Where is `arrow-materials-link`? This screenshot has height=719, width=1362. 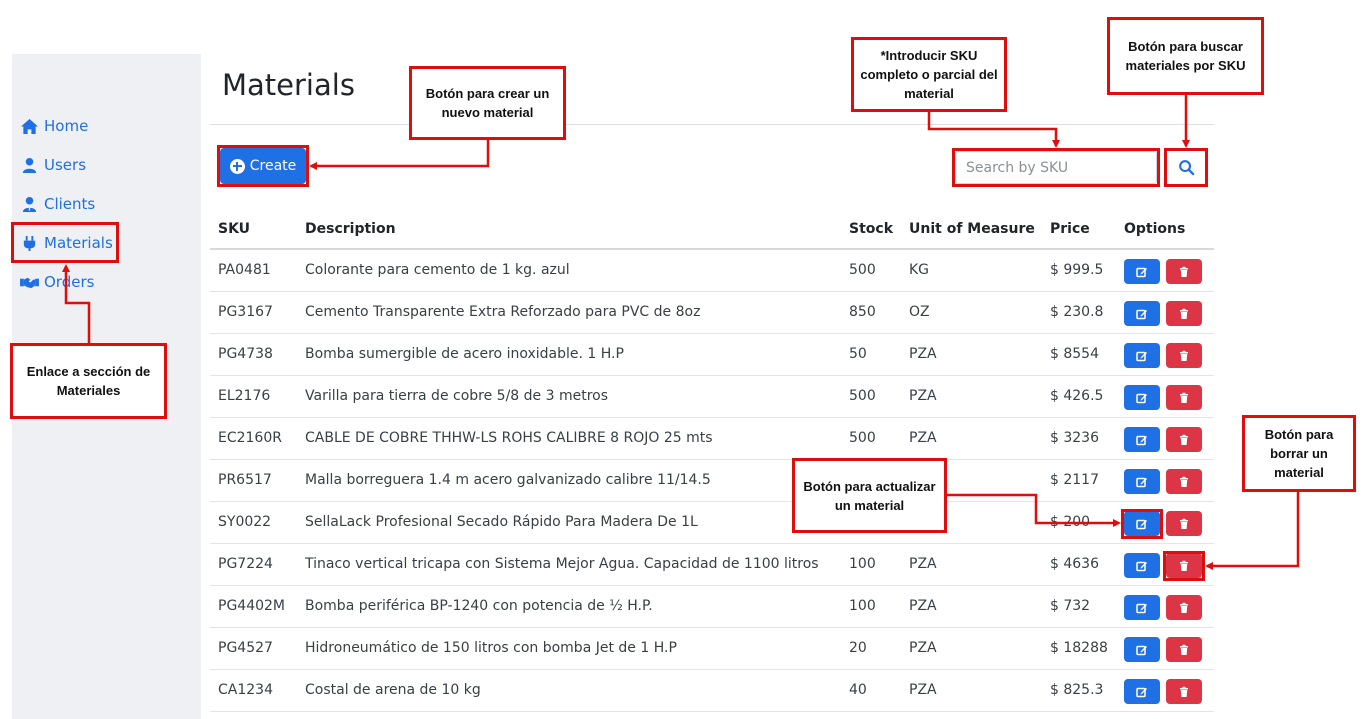 arrow-materials-link is located at coordinates (76, 303).